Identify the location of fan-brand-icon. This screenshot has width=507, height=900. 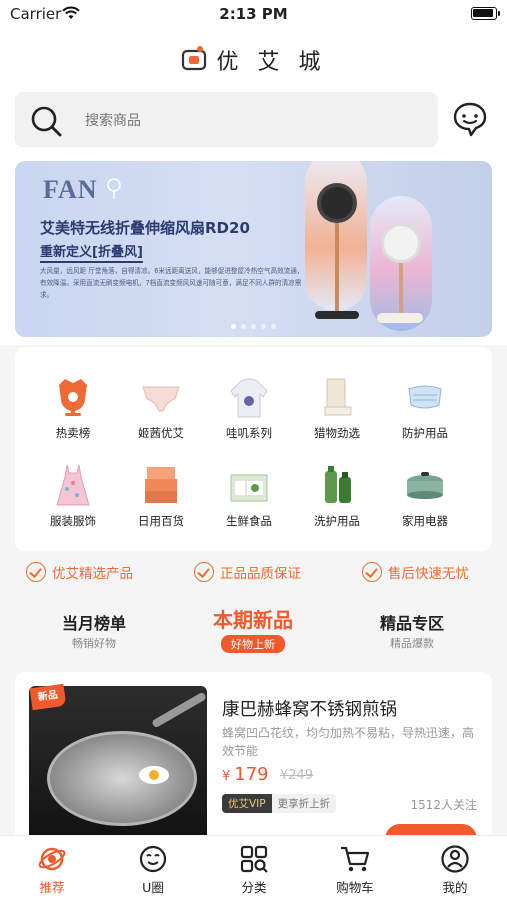
(114, 189).